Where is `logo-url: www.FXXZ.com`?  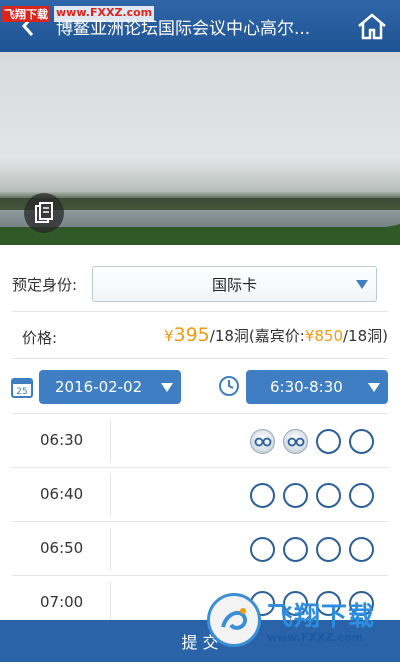
logo-url: www.FXXZ.com is located at coordinates (315, 637).